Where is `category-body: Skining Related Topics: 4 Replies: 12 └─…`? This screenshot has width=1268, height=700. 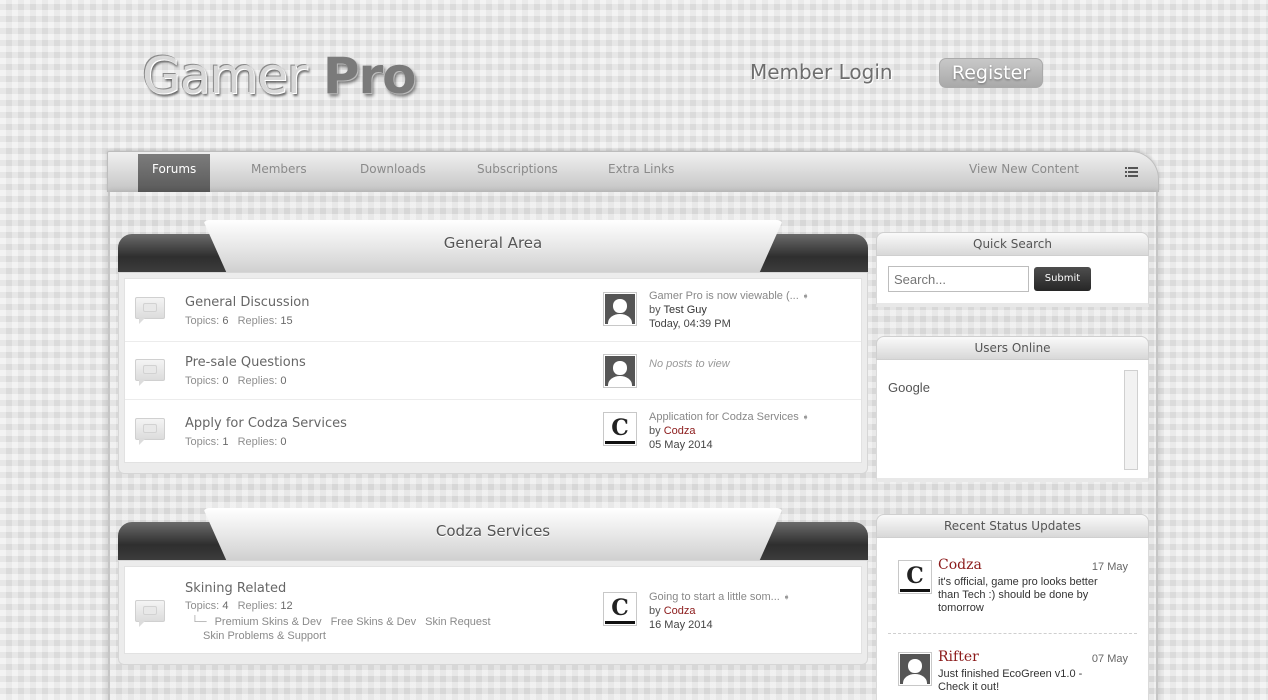 category-body: Skining Related Topics: 4 Replies: 12 └─… is located at coordinates (493, 612).